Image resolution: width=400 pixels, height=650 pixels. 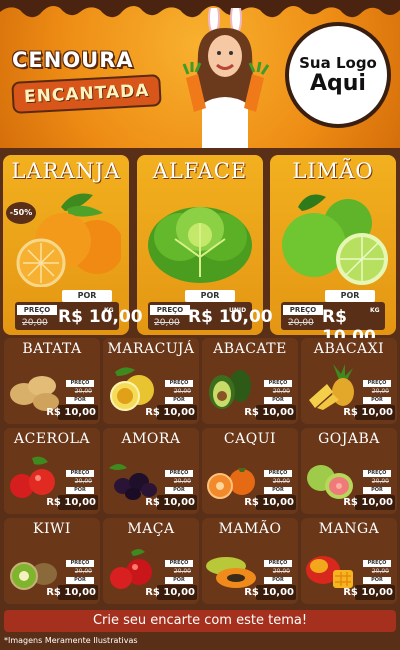 I want to click on product-name: ALFACE, so click(x=200, y=171).